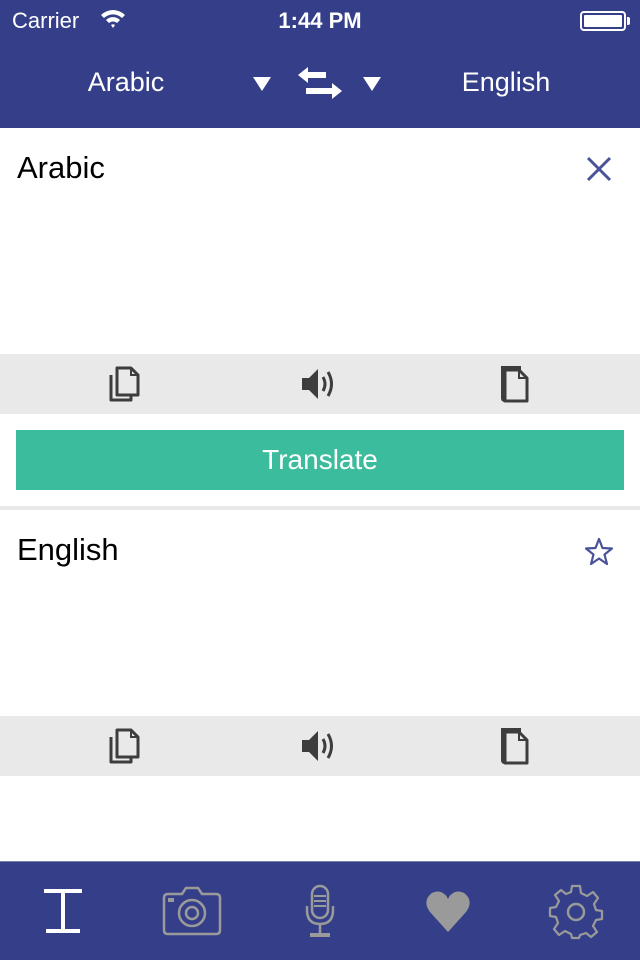  What do you see at coordinates (576, 912) in the screenshot?
I see `gear-icon` at bounding box center [576, 912].